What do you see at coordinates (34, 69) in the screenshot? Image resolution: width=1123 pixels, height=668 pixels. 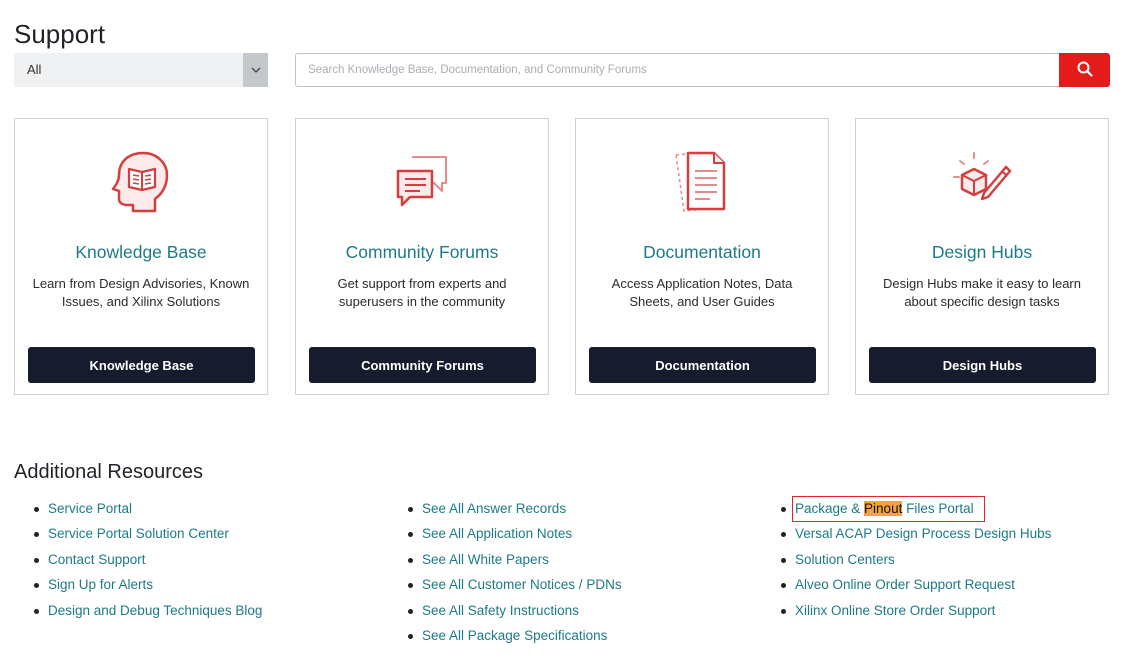 I see `search-filter-value: All` at bounding box center [34, 69].